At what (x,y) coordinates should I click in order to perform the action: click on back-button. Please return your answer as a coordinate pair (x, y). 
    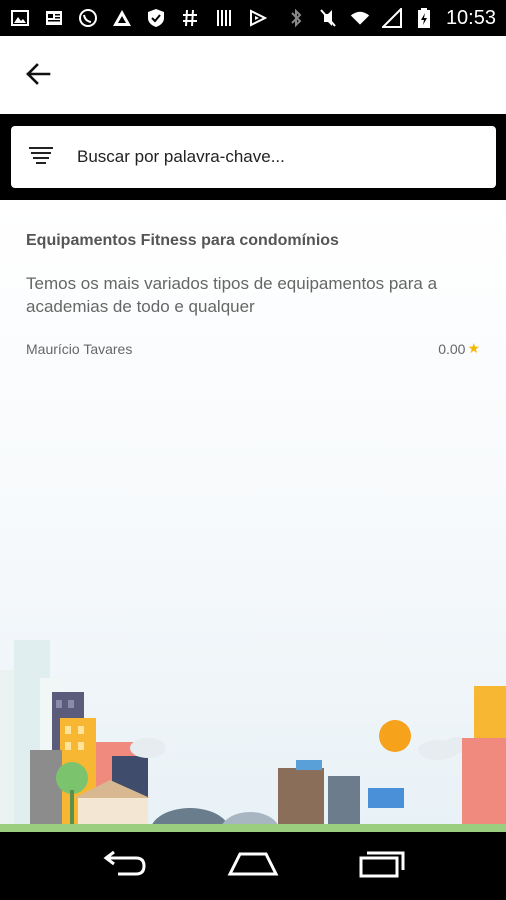
    Looking at the image, I should click on (38, 76).